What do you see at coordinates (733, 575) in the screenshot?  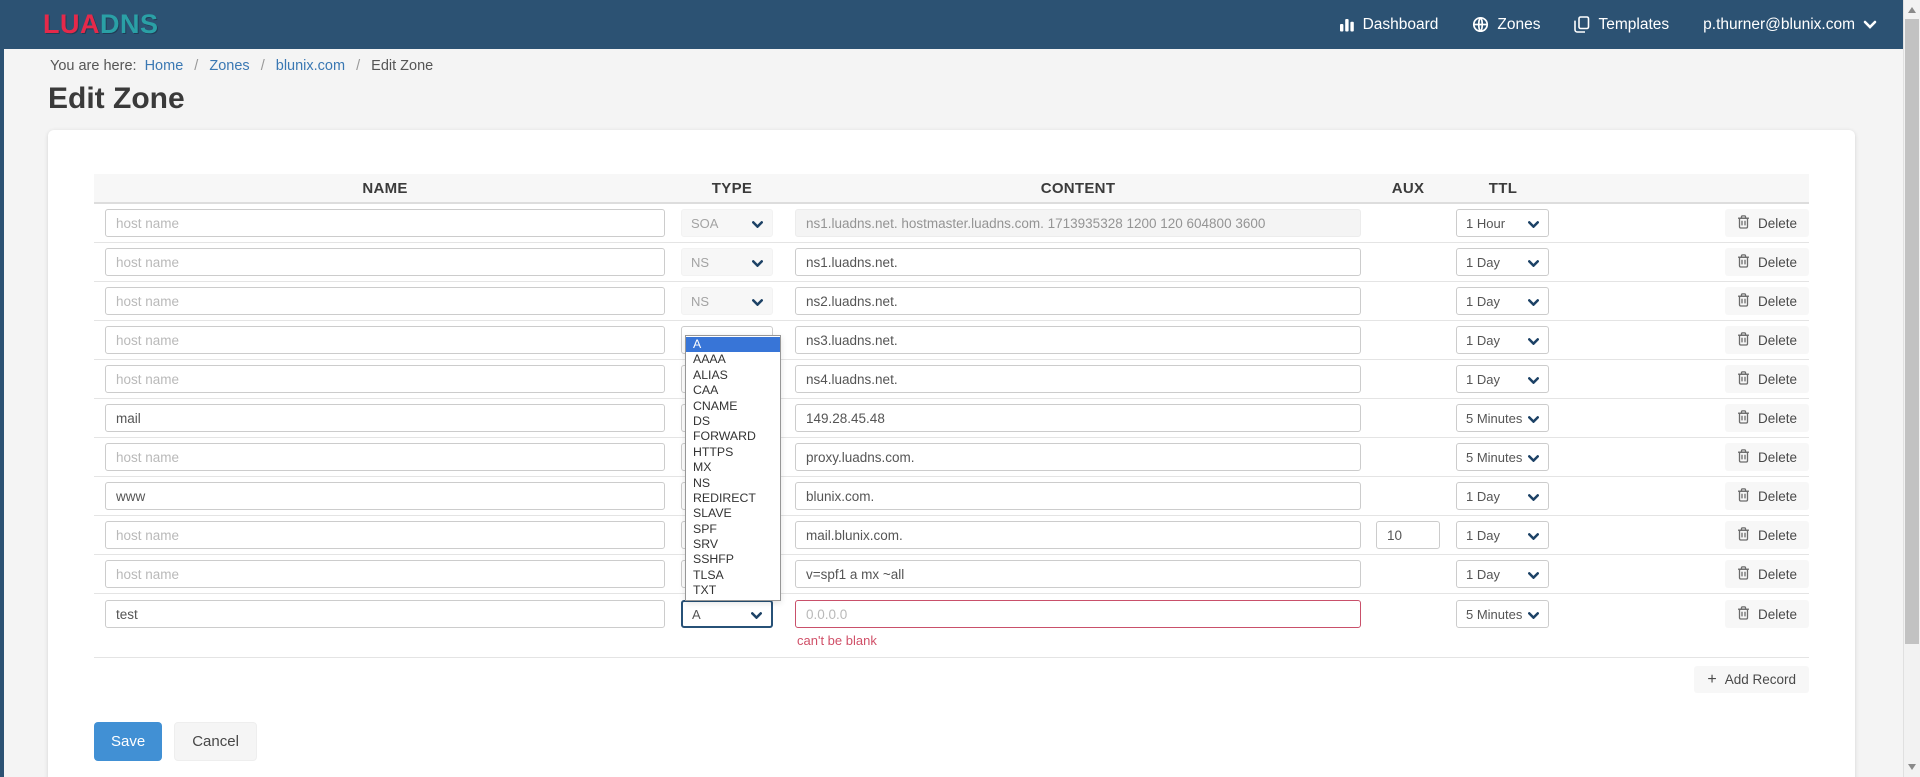 I see `type-option: TLSA` at bounding box center [733, 575].